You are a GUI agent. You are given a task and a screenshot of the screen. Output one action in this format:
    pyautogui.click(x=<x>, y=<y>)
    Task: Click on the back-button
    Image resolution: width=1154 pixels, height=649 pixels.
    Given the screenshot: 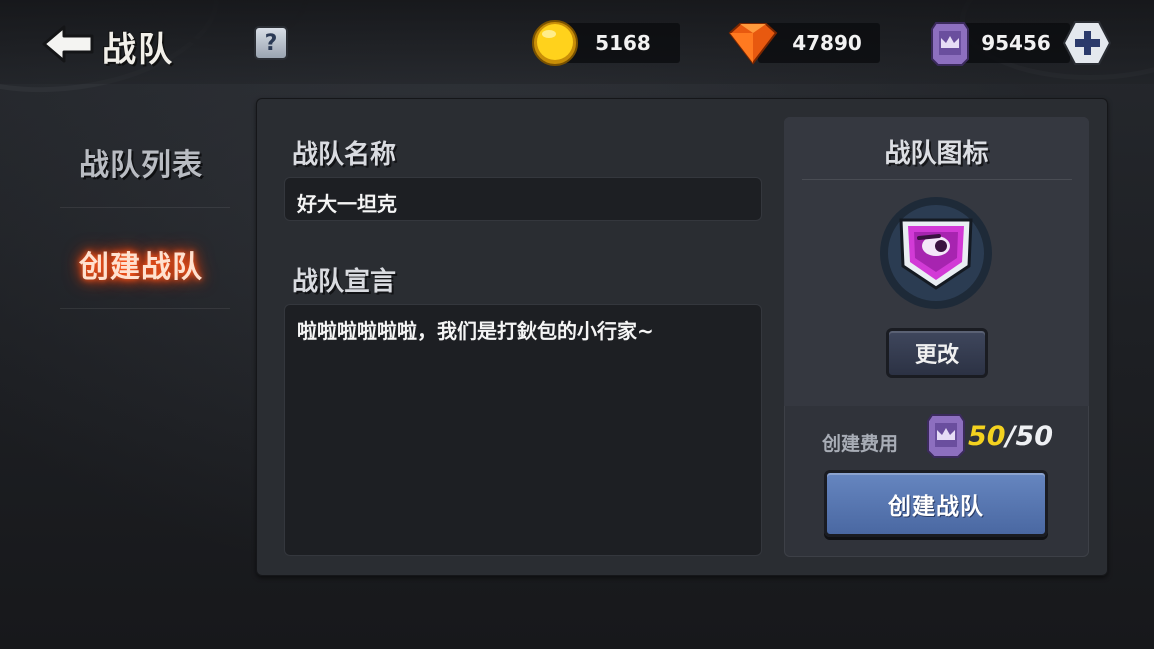 What is the action you would take?
    pyautogui.click(x=68, y=44)
    